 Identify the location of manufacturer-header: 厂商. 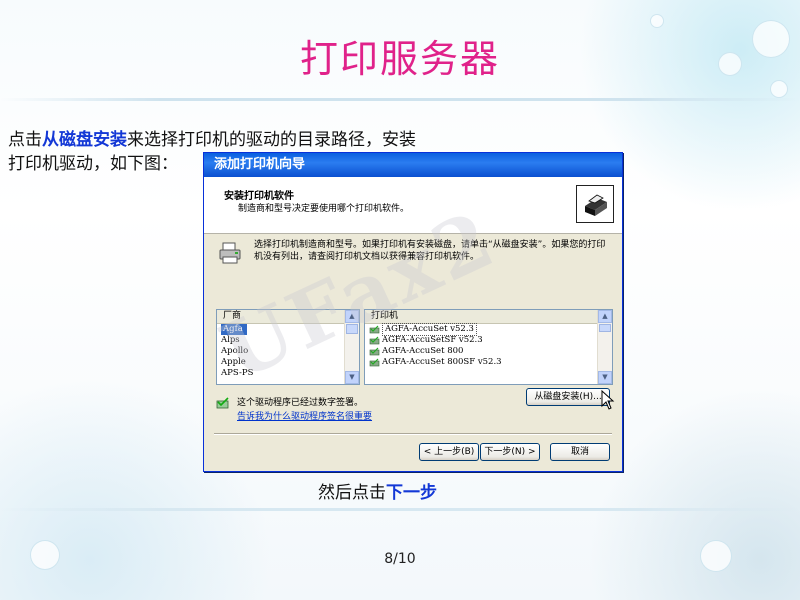
(288, 317).